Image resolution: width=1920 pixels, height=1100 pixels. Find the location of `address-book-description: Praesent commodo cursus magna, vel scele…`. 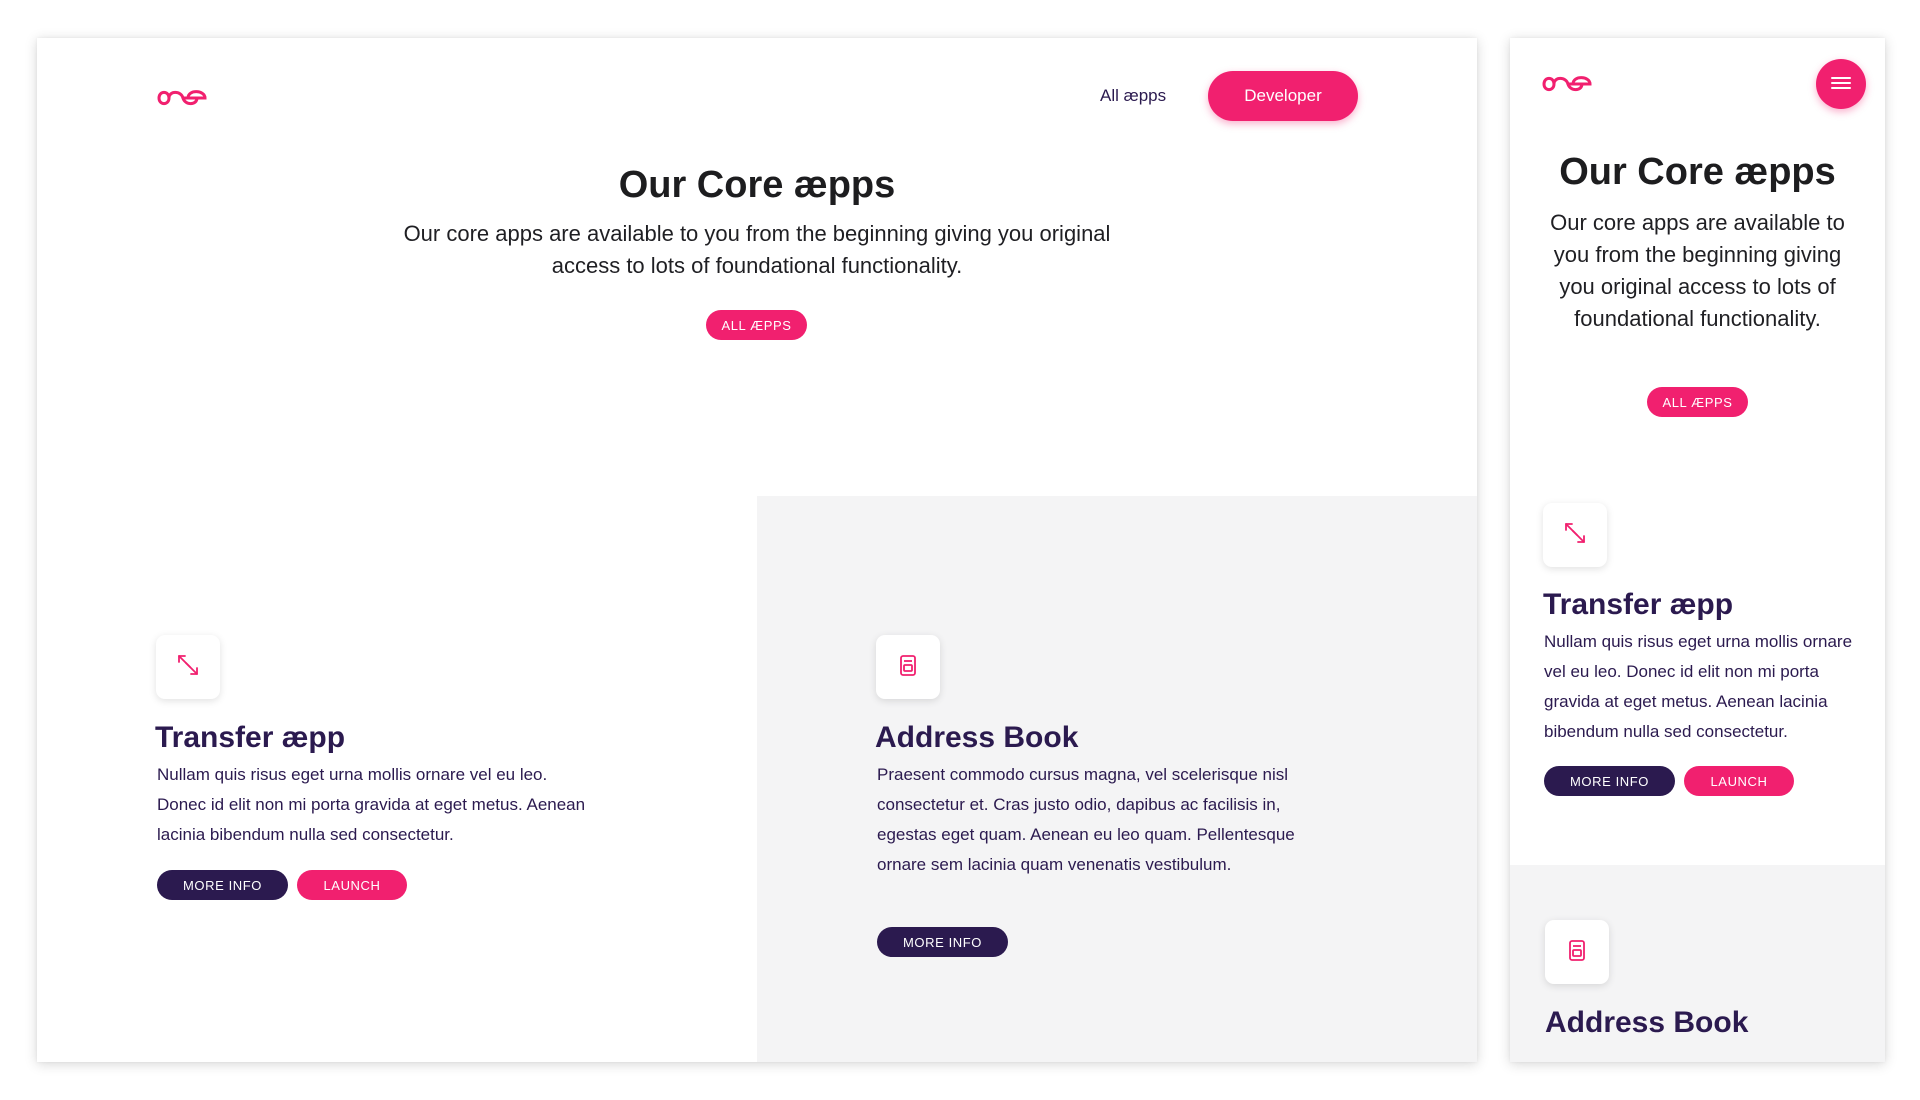

address-book-description: Praesent commodo cursus magna, vel scele… is located at coordinates (1086, 819).